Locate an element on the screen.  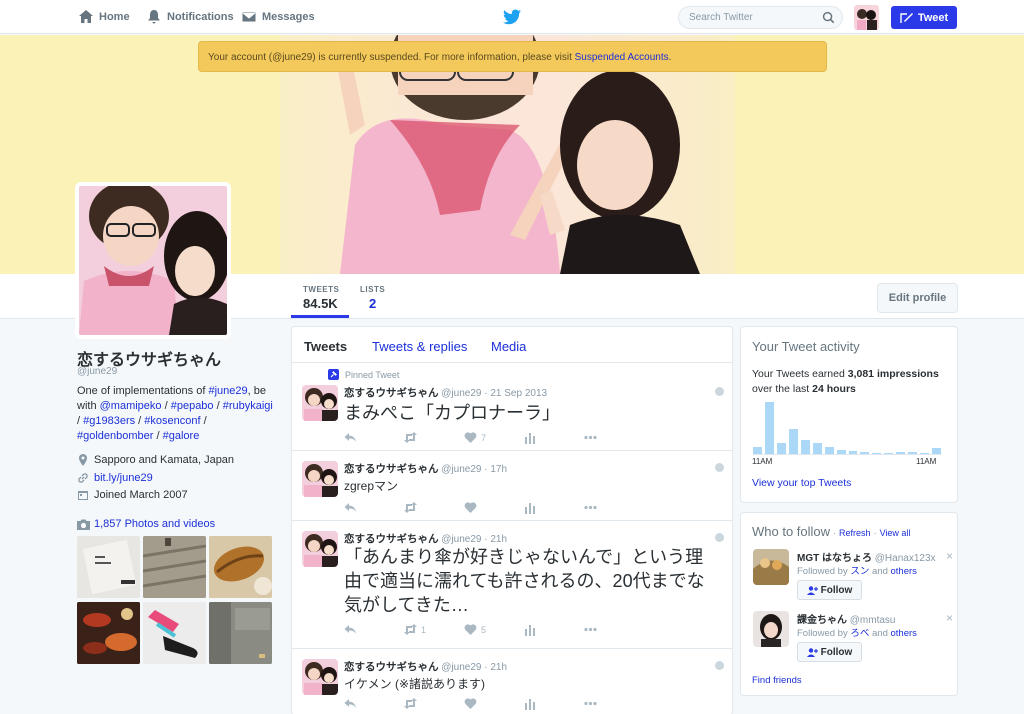
view-top-tweets-link: View your top Tweets is located at coordinates (801, 483).